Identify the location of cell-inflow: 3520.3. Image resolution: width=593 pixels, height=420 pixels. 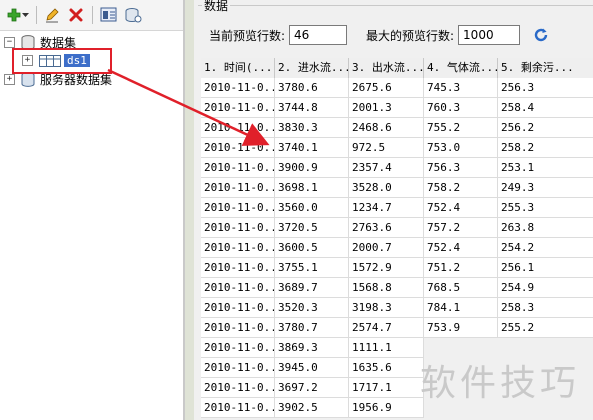
(312, 308).